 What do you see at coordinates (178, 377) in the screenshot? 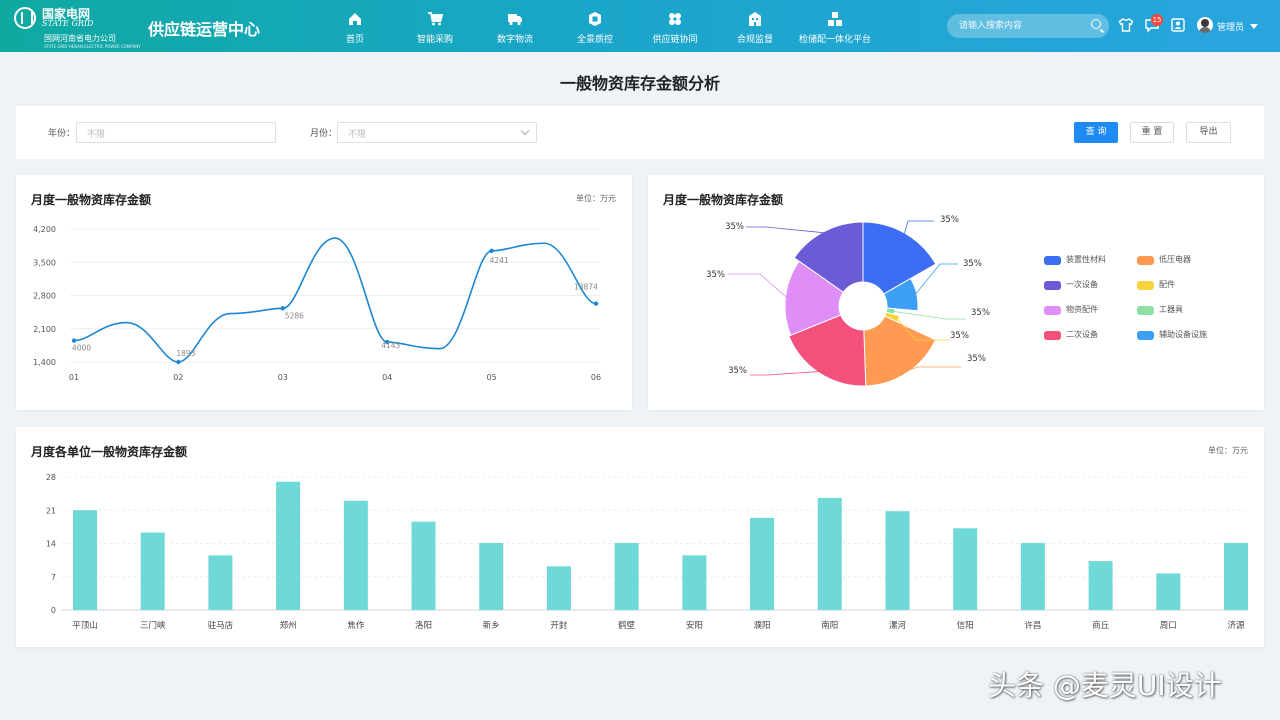
I see `x-tick-label: 02` at bounding box center [178, 377].